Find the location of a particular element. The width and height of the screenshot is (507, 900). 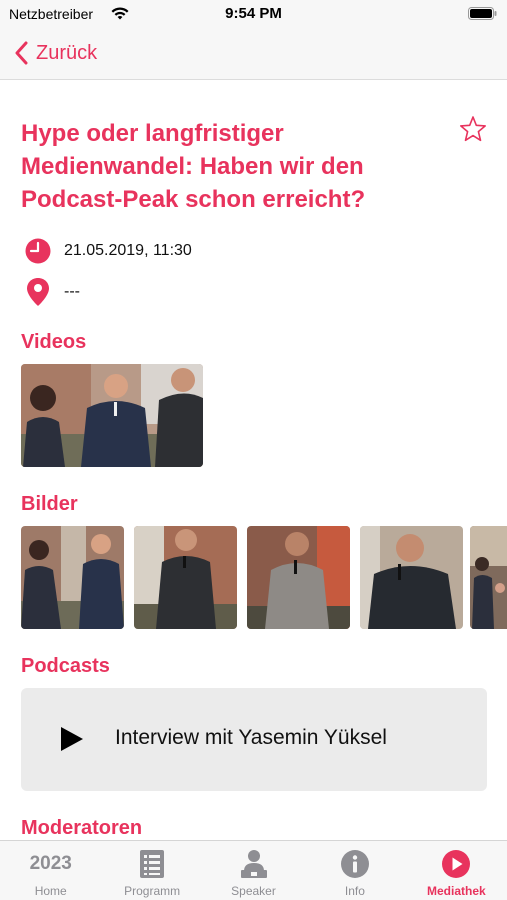

tab-label: Home is located at coordinates (50, 891).